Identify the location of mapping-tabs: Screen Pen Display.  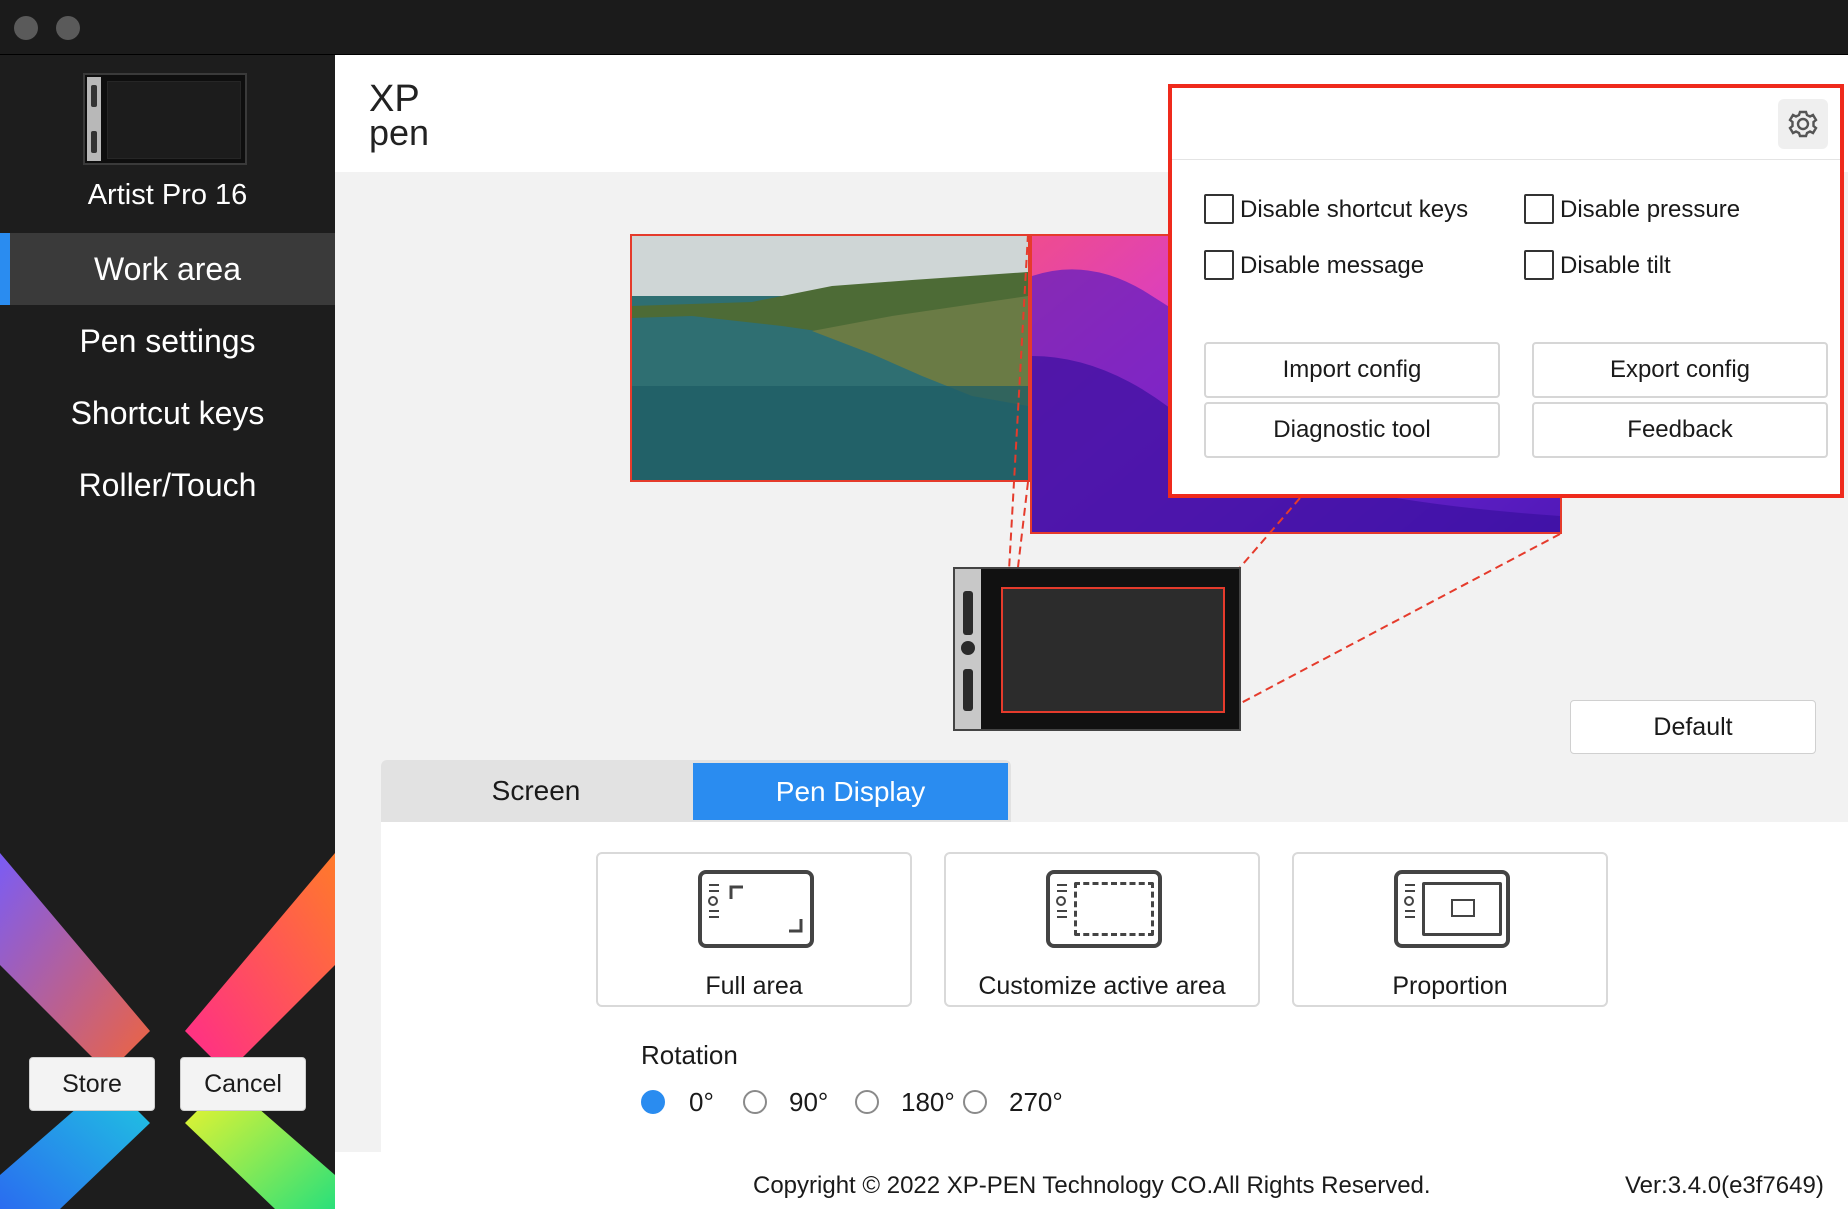
(696, 791).